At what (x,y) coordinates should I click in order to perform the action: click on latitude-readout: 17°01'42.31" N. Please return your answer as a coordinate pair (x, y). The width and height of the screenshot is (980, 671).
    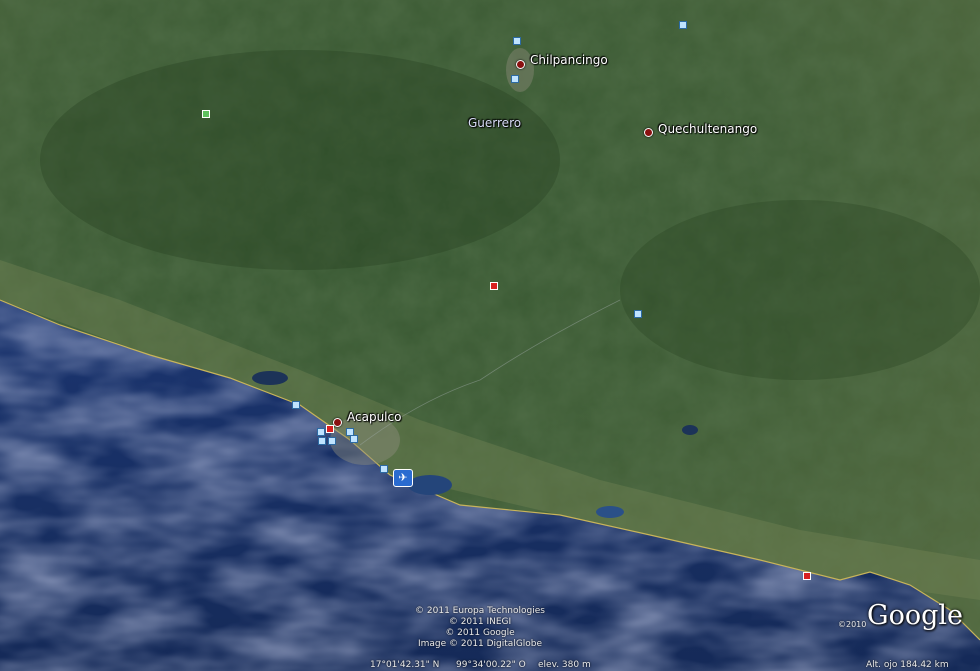
    Looking at the image, I should click on (405, 665).